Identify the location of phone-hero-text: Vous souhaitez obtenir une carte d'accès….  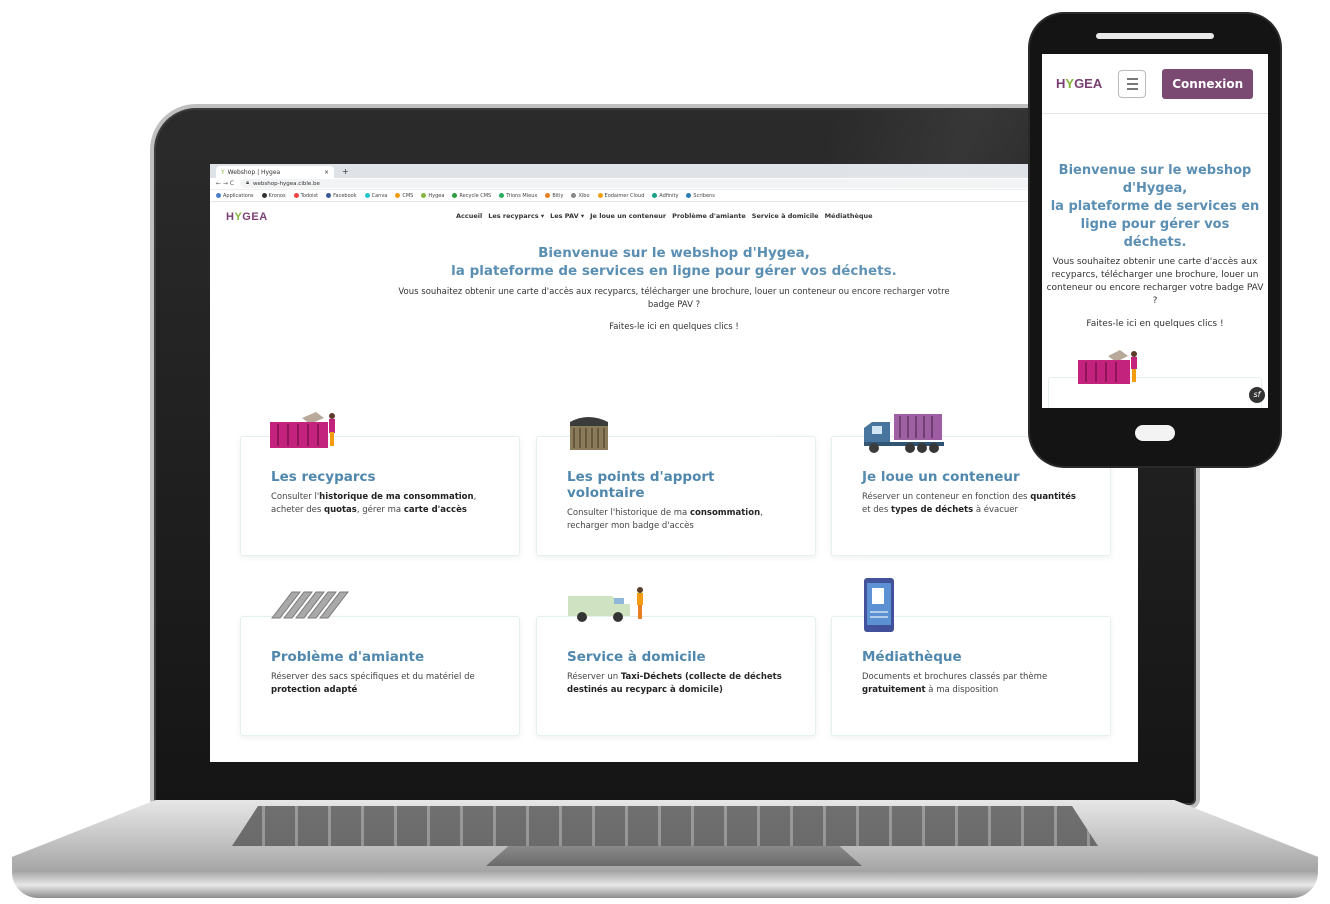
(1155, 281).